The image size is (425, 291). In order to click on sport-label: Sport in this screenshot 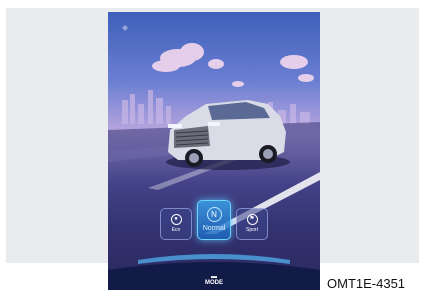, I will do `click(252, 230)`.